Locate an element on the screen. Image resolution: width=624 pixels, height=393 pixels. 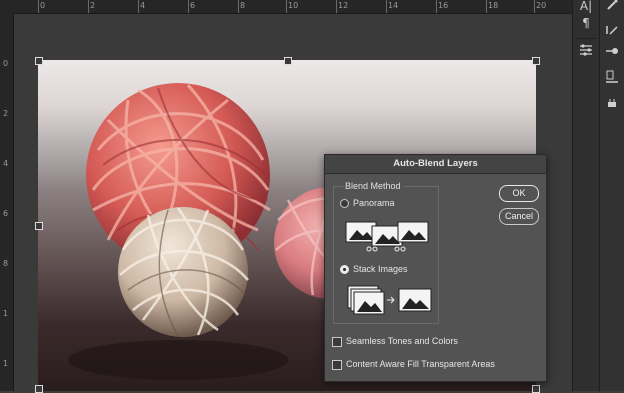
panel-icon-column: A| ¶ is located at coordinates (585, 195).